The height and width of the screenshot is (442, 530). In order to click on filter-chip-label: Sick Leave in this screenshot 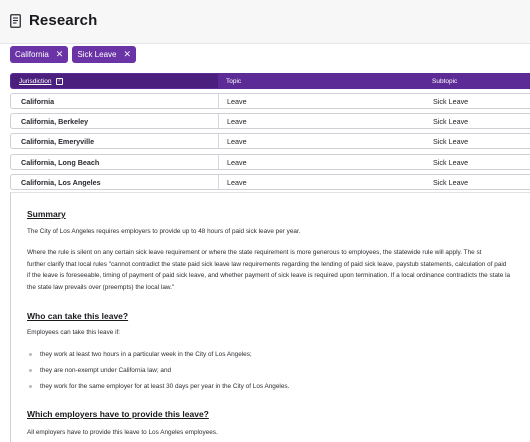, I will do `click(97, 54)`.